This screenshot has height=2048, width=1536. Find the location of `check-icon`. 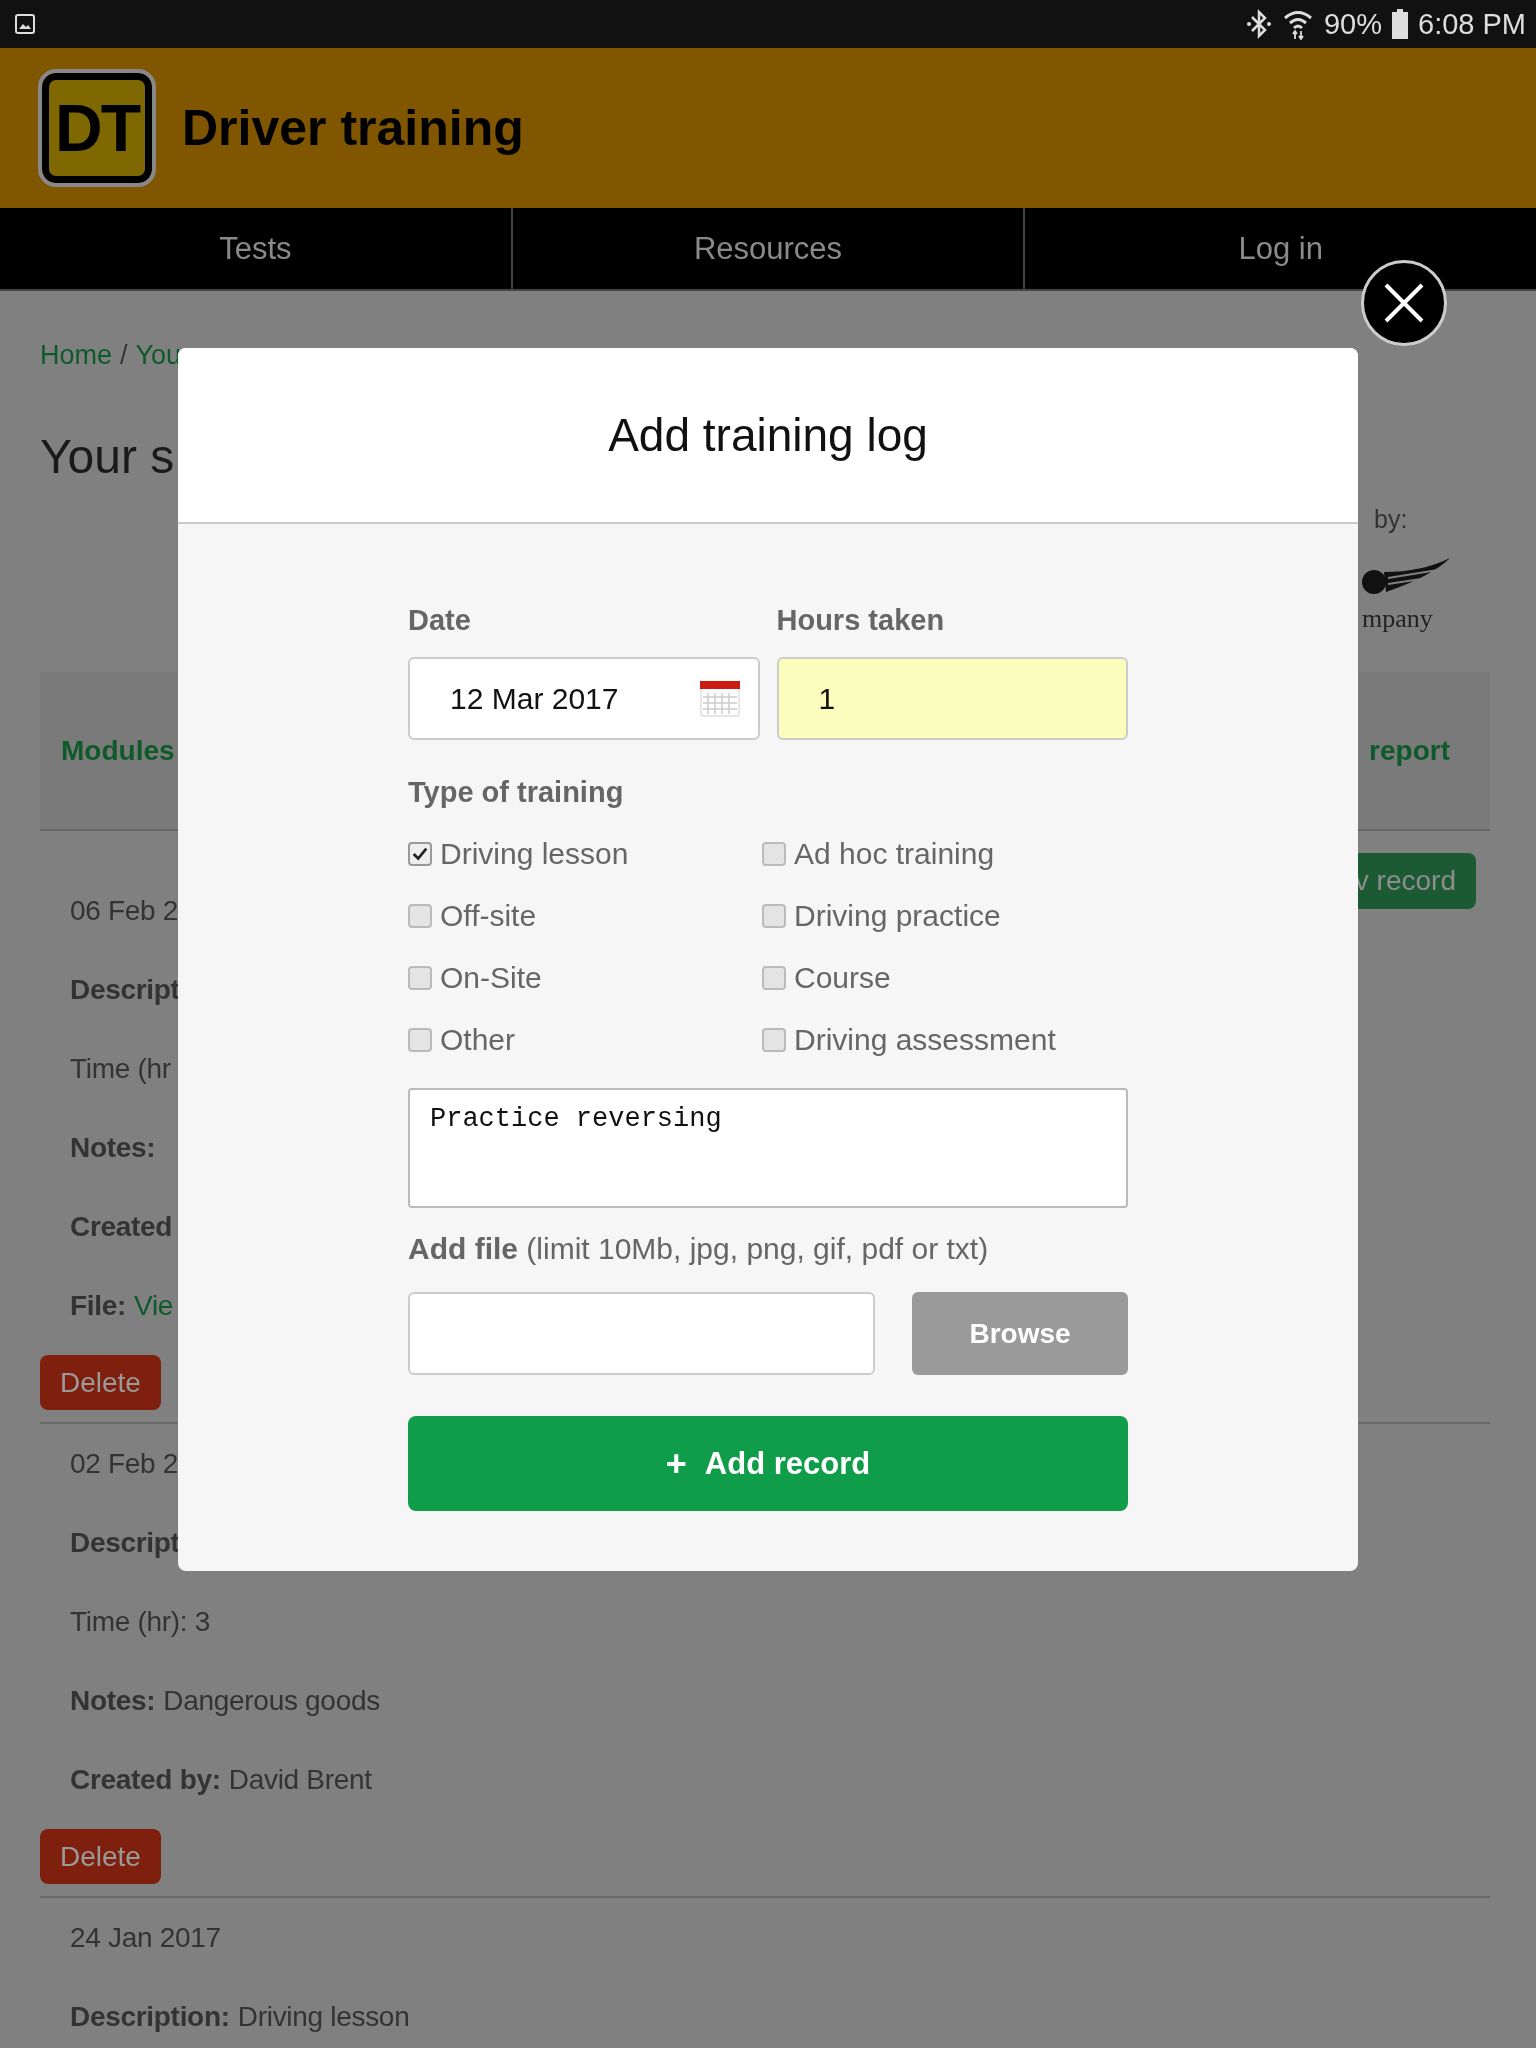

check-icon is located at coordinates (420, 854).